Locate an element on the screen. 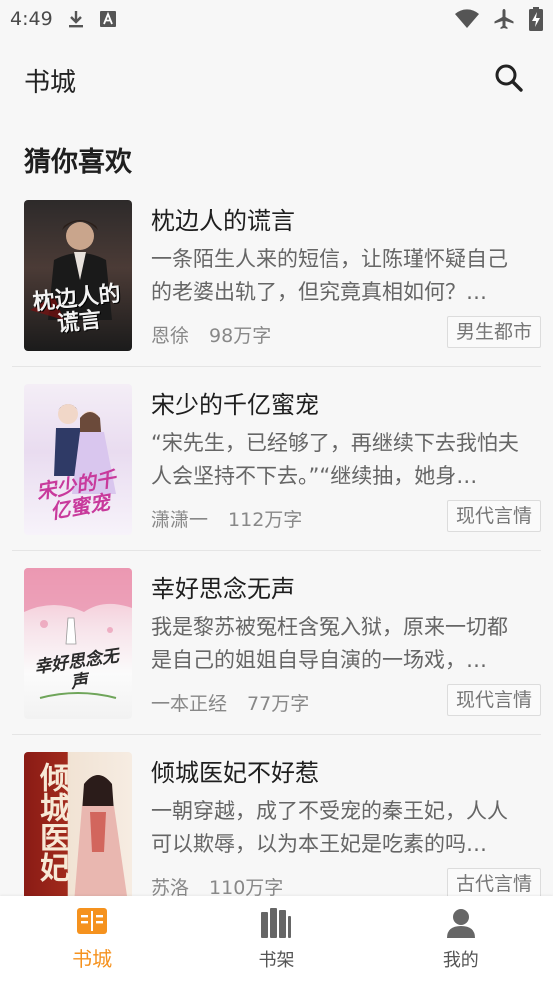  book-cover: 枕边人的谎言 is located at coordinates (78, 275).